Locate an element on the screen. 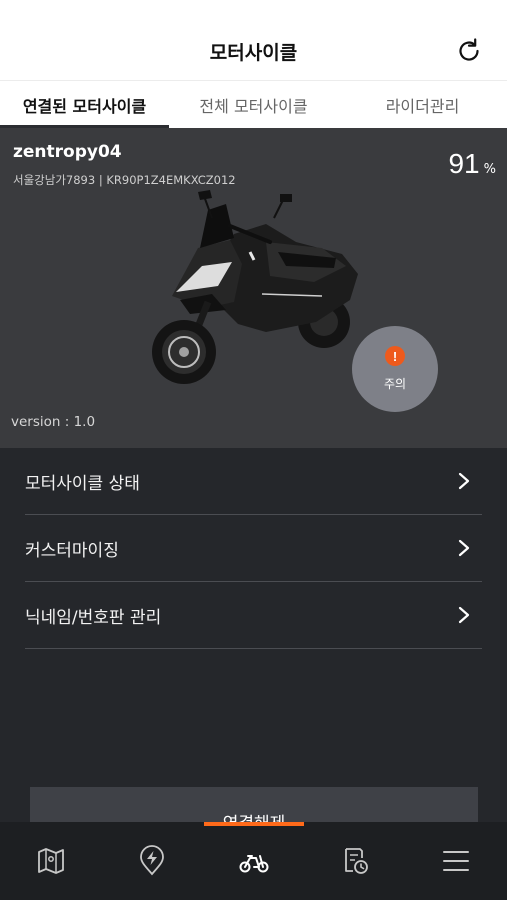 The width and height of the screenshot is (507, 900). tab-rider-management: 라이더관리 is located at coordinates (422, 104).